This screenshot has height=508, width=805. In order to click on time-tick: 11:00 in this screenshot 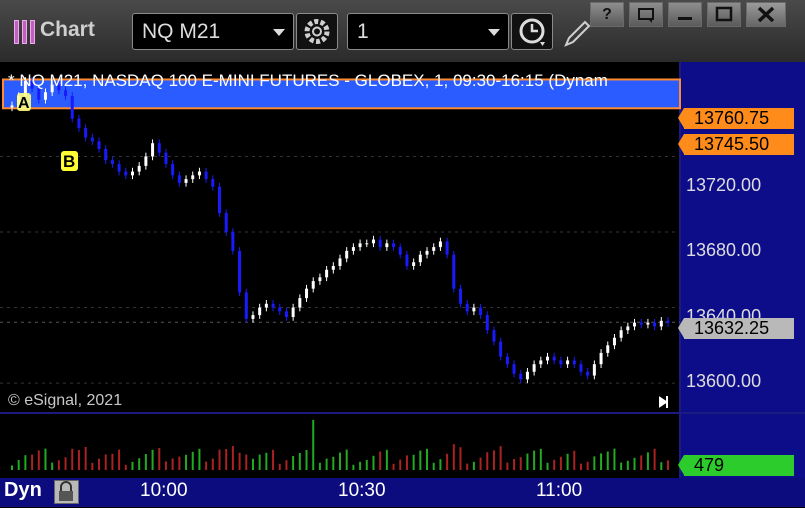, I will do `click(559, 490)`.